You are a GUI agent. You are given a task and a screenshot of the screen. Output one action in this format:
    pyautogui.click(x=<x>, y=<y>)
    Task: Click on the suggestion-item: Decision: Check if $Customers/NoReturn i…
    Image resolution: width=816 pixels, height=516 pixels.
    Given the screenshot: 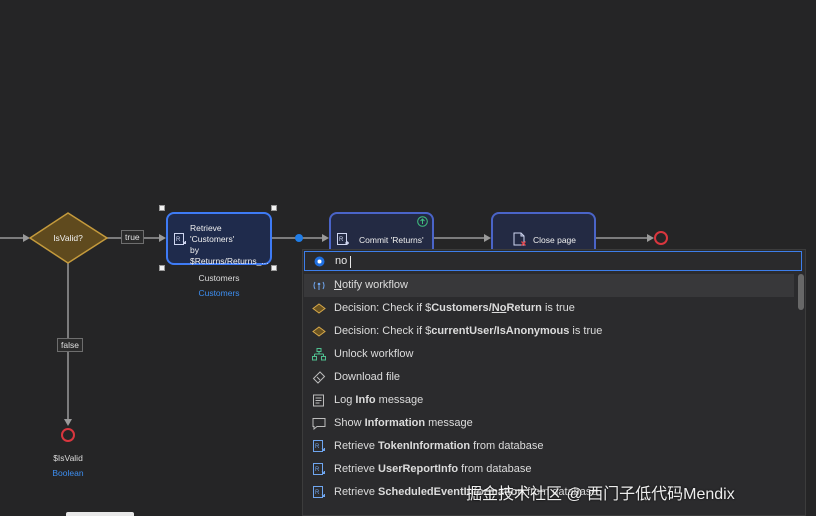 What is the action you would take?
    pyautogui.click(x=549, y=308)
    